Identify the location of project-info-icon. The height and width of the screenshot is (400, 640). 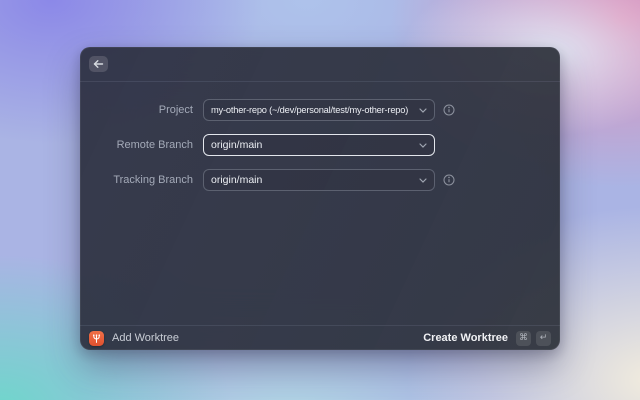
(449, 110).